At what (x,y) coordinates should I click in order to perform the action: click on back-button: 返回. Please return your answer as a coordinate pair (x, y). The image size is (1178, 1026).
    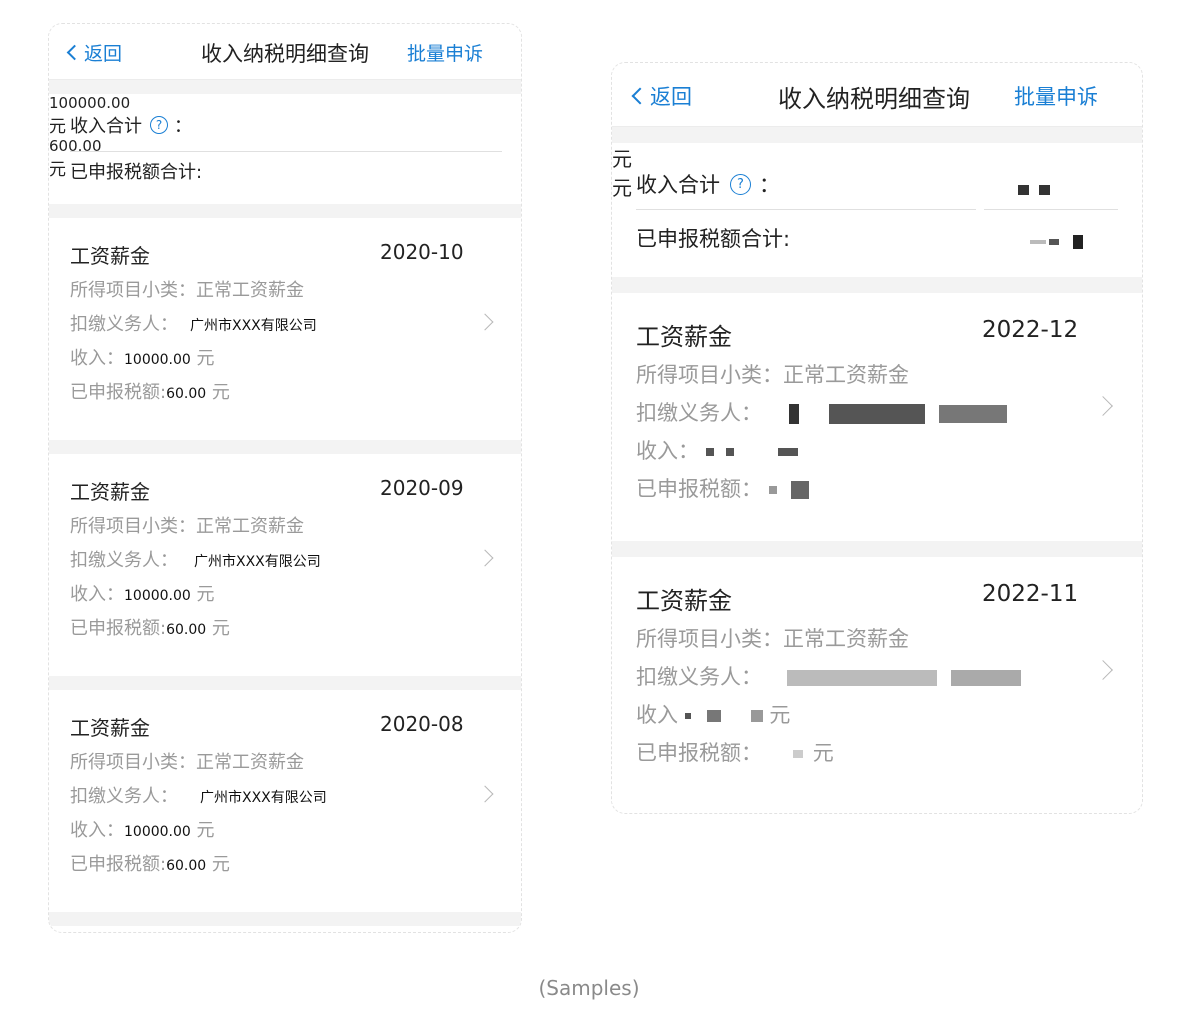
    Looking at the image, I should click on (661, 96).